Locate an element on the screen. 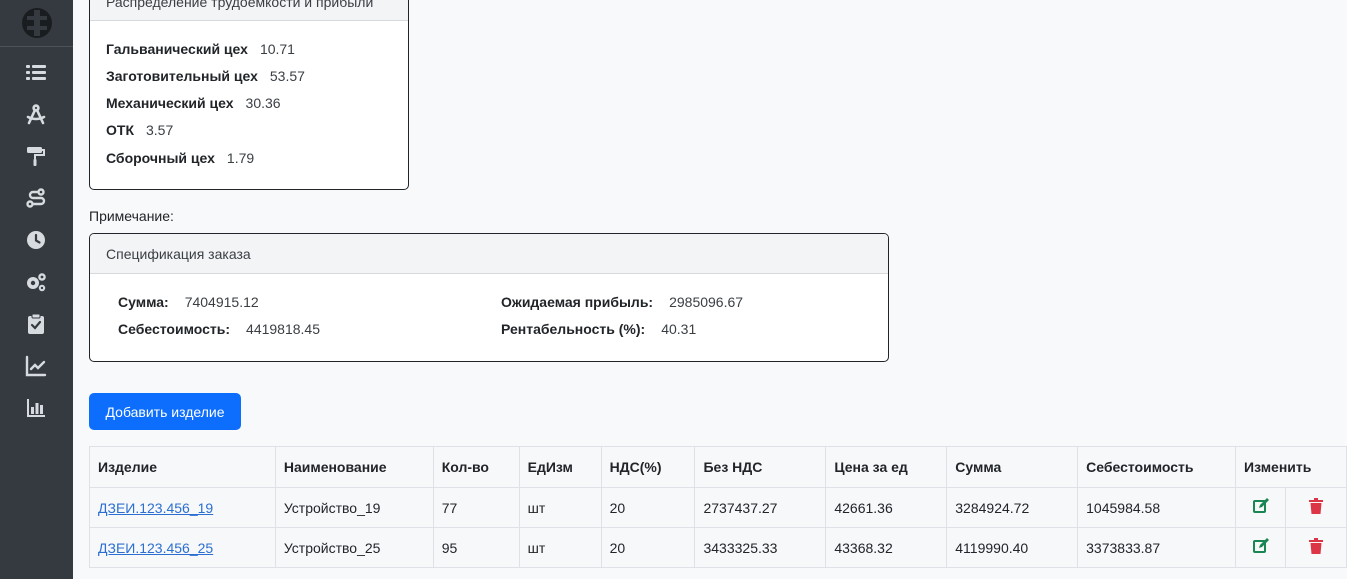  cogs-icon is located at coordinates (36, 282).